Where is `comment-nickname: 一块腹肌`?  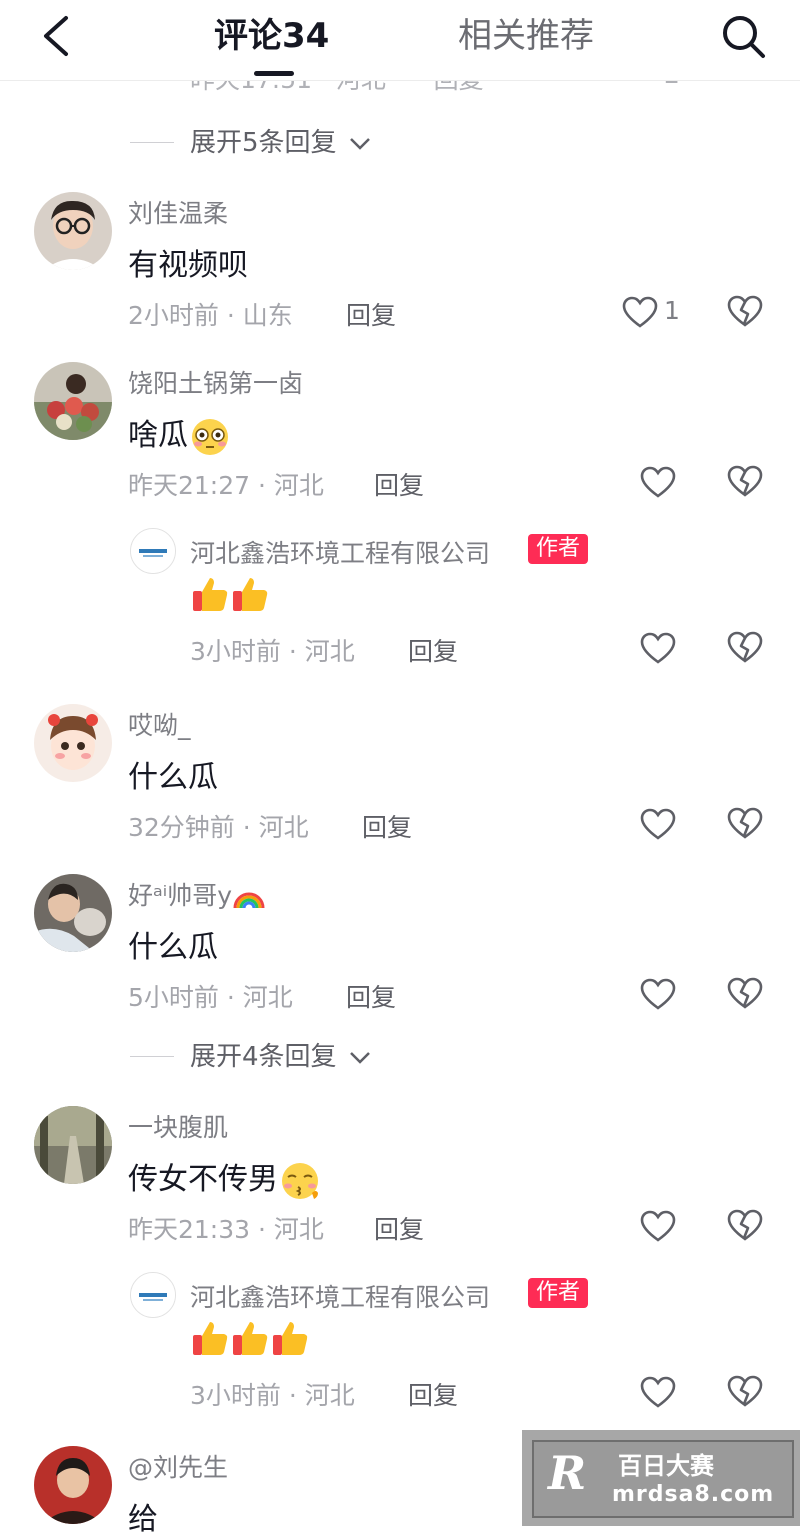 comment-nickname: 一块腹肌 is located at coordinates (178, 1126).